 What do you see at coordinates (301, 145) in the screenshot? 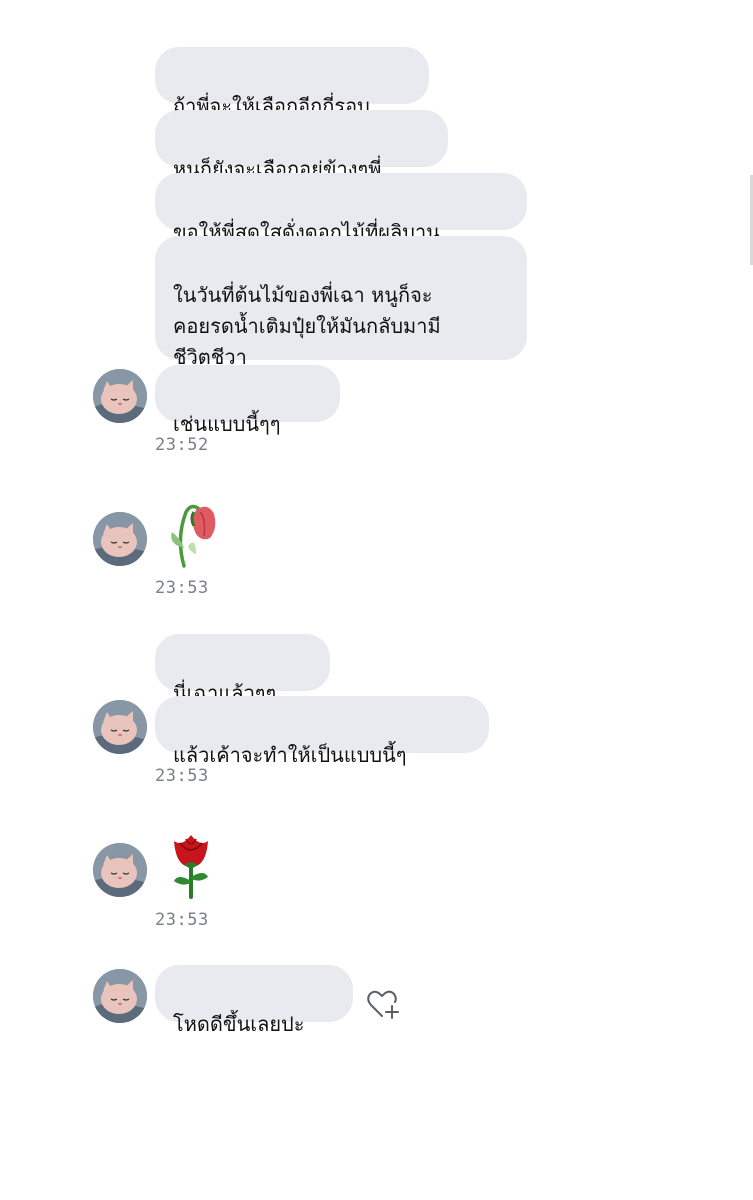
I see `message-bubble: หนูก็ยังจะเลือกอยู่ข้างๆพี่` at bounding box center [301, 145].